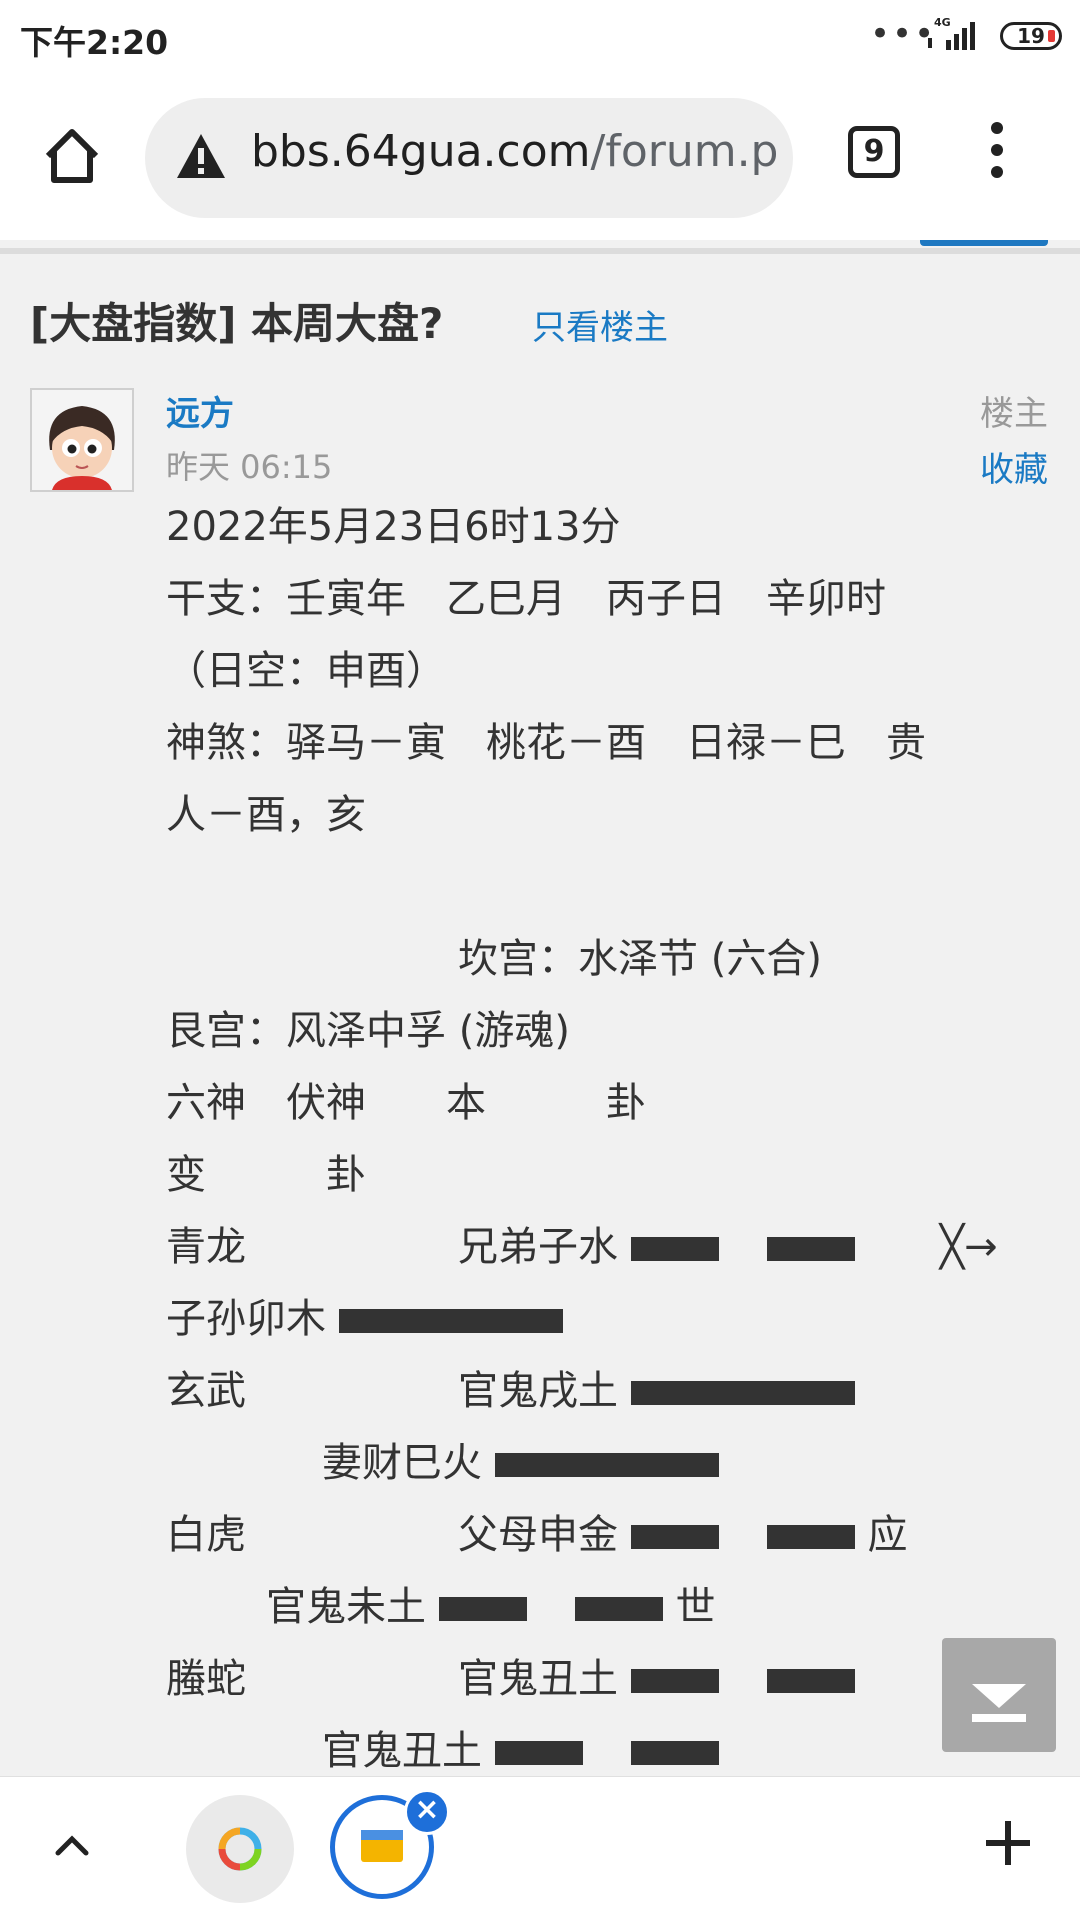 The image size is (1080, 1921). I want to click on op-label: 楼主, so click(1014, 414).